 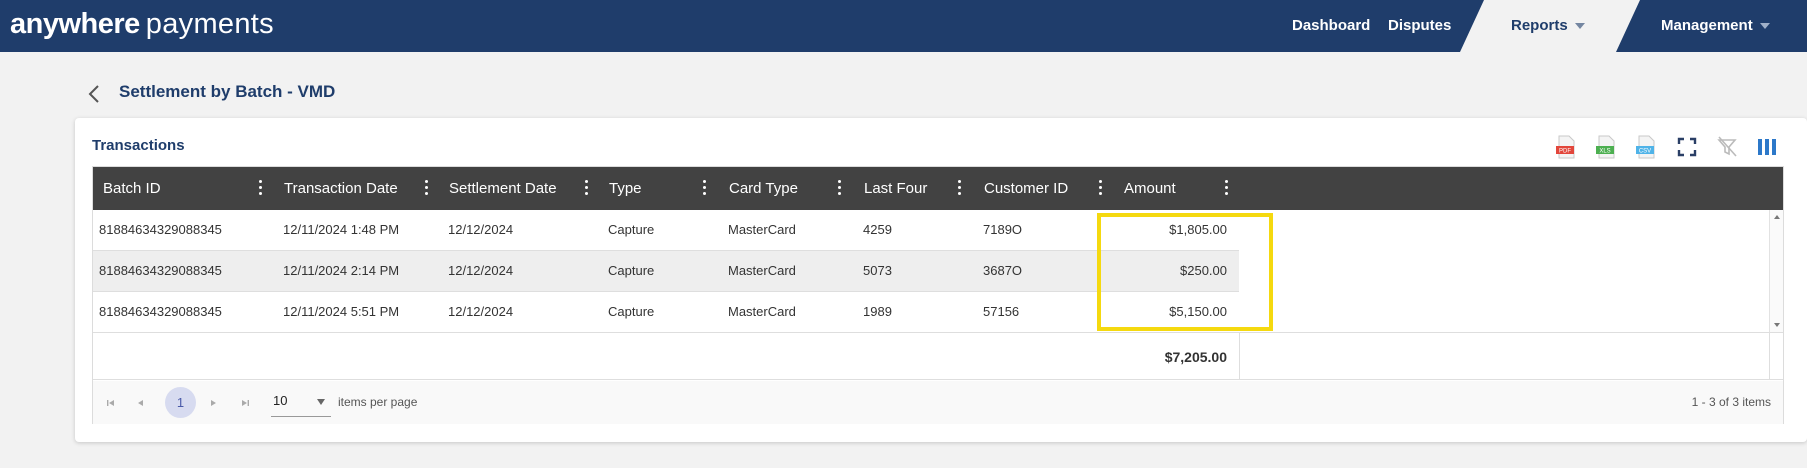 What do you see at coordinates (378, 402) in the screenshot?
I see `items-per-page-label: items per page` at bounding box center [378, 402].